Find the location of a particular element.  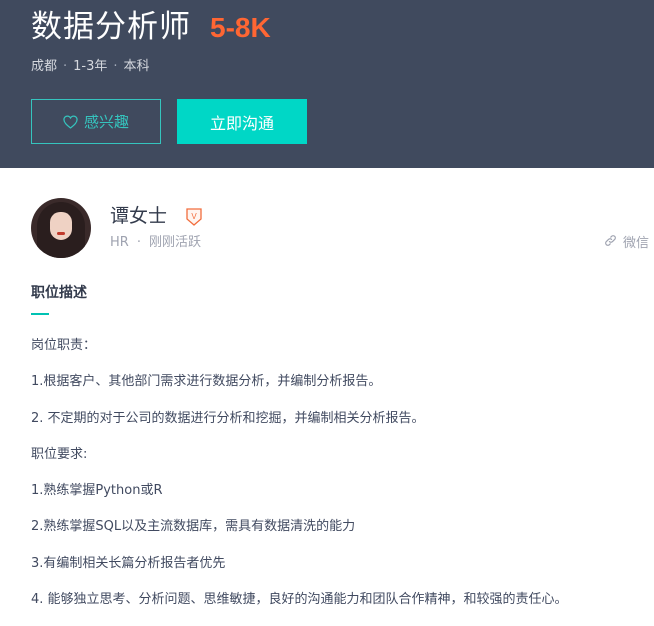

description-line: 3.有编制相关长篇分析报告者优先 is located at coordinates (128, 563).